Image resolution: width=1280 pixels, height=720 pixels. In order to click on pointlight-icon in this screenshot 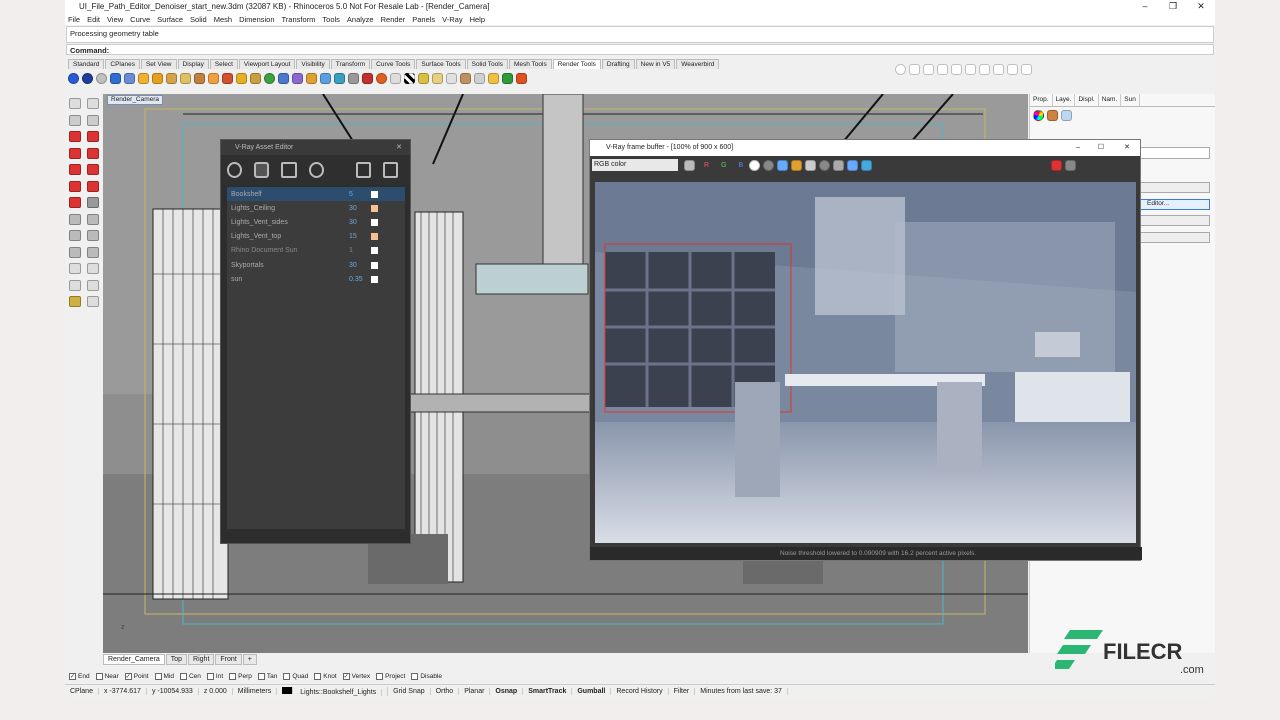, I will do `click(171, 78)`.